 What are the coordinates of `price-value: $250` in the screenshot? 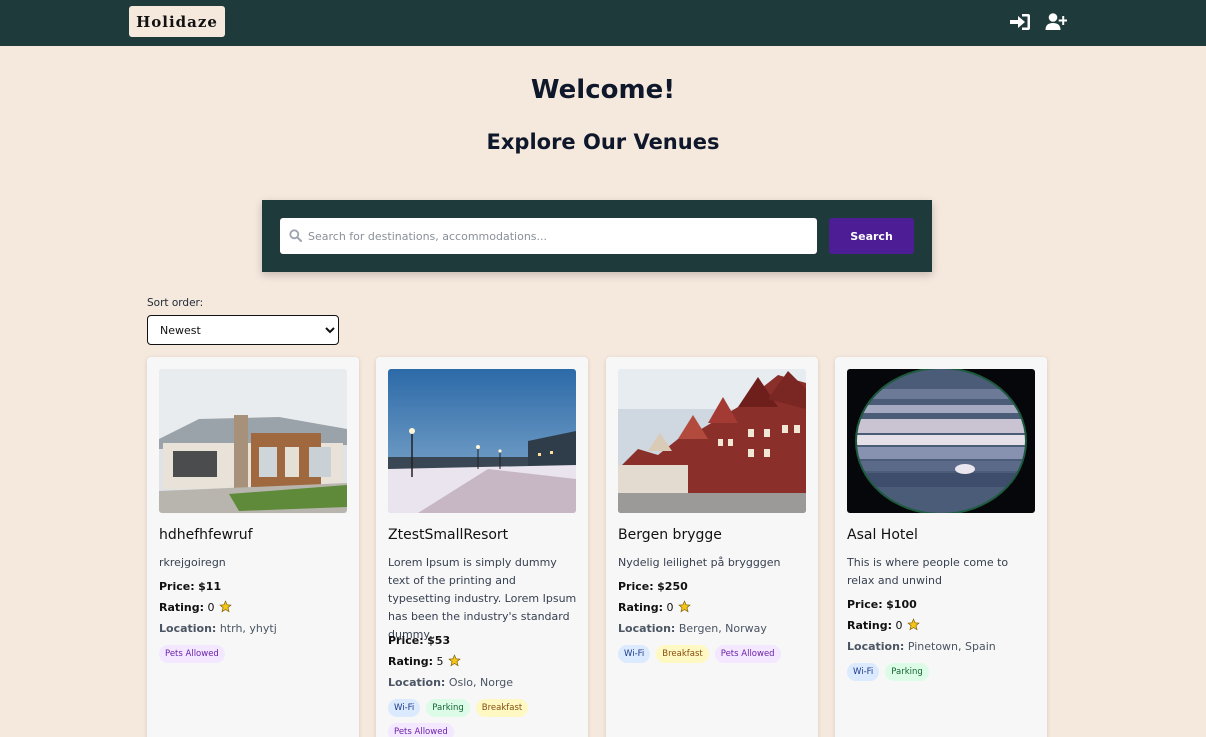 It's located at (672, 586).